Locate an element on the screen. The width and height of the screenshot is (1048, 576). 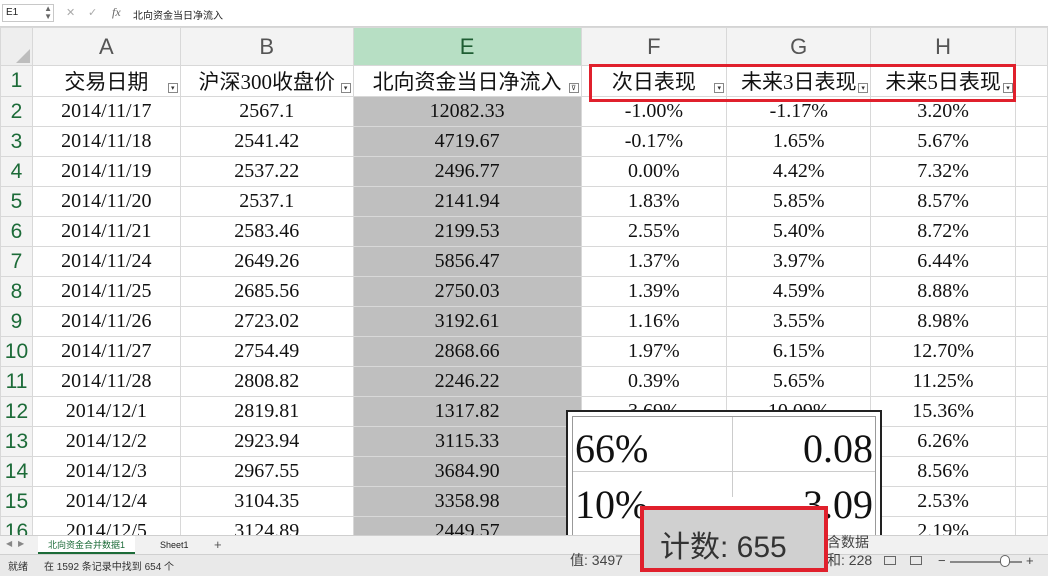
column-header-f: F is located at coordinates (654, 46).